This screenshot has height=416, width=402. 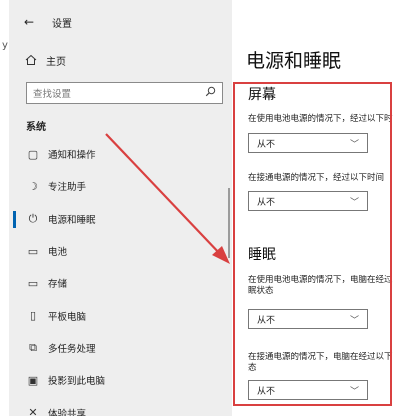 I want to click on multitask-icon: ⧉, so click(x=33, y=347).